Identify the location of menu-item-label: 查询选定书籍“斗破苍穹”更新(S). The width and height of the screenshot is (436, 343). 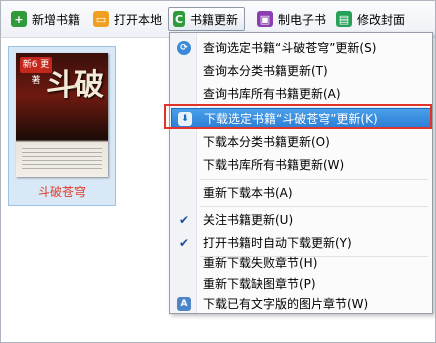
(290, 48).